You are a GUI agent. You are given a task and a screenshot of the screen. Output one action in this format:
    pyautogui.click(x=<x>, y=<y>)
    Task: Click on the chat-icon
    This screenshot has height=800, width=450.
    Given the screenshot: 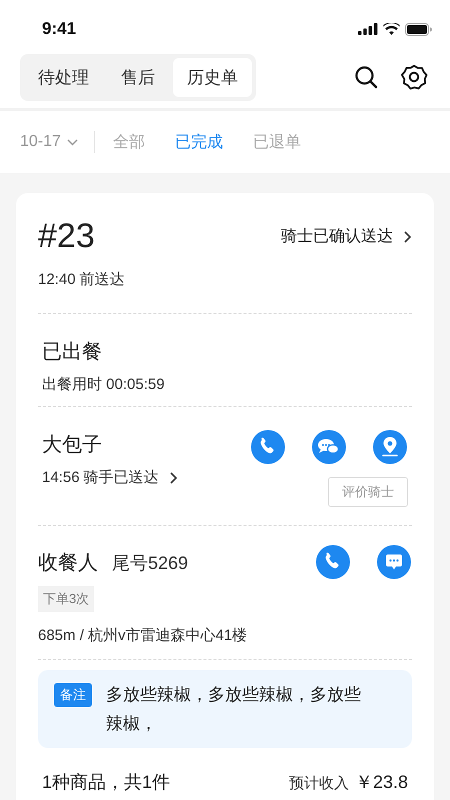 What is the action you would take?
    pyautogui.click(x=329, y=447)
    